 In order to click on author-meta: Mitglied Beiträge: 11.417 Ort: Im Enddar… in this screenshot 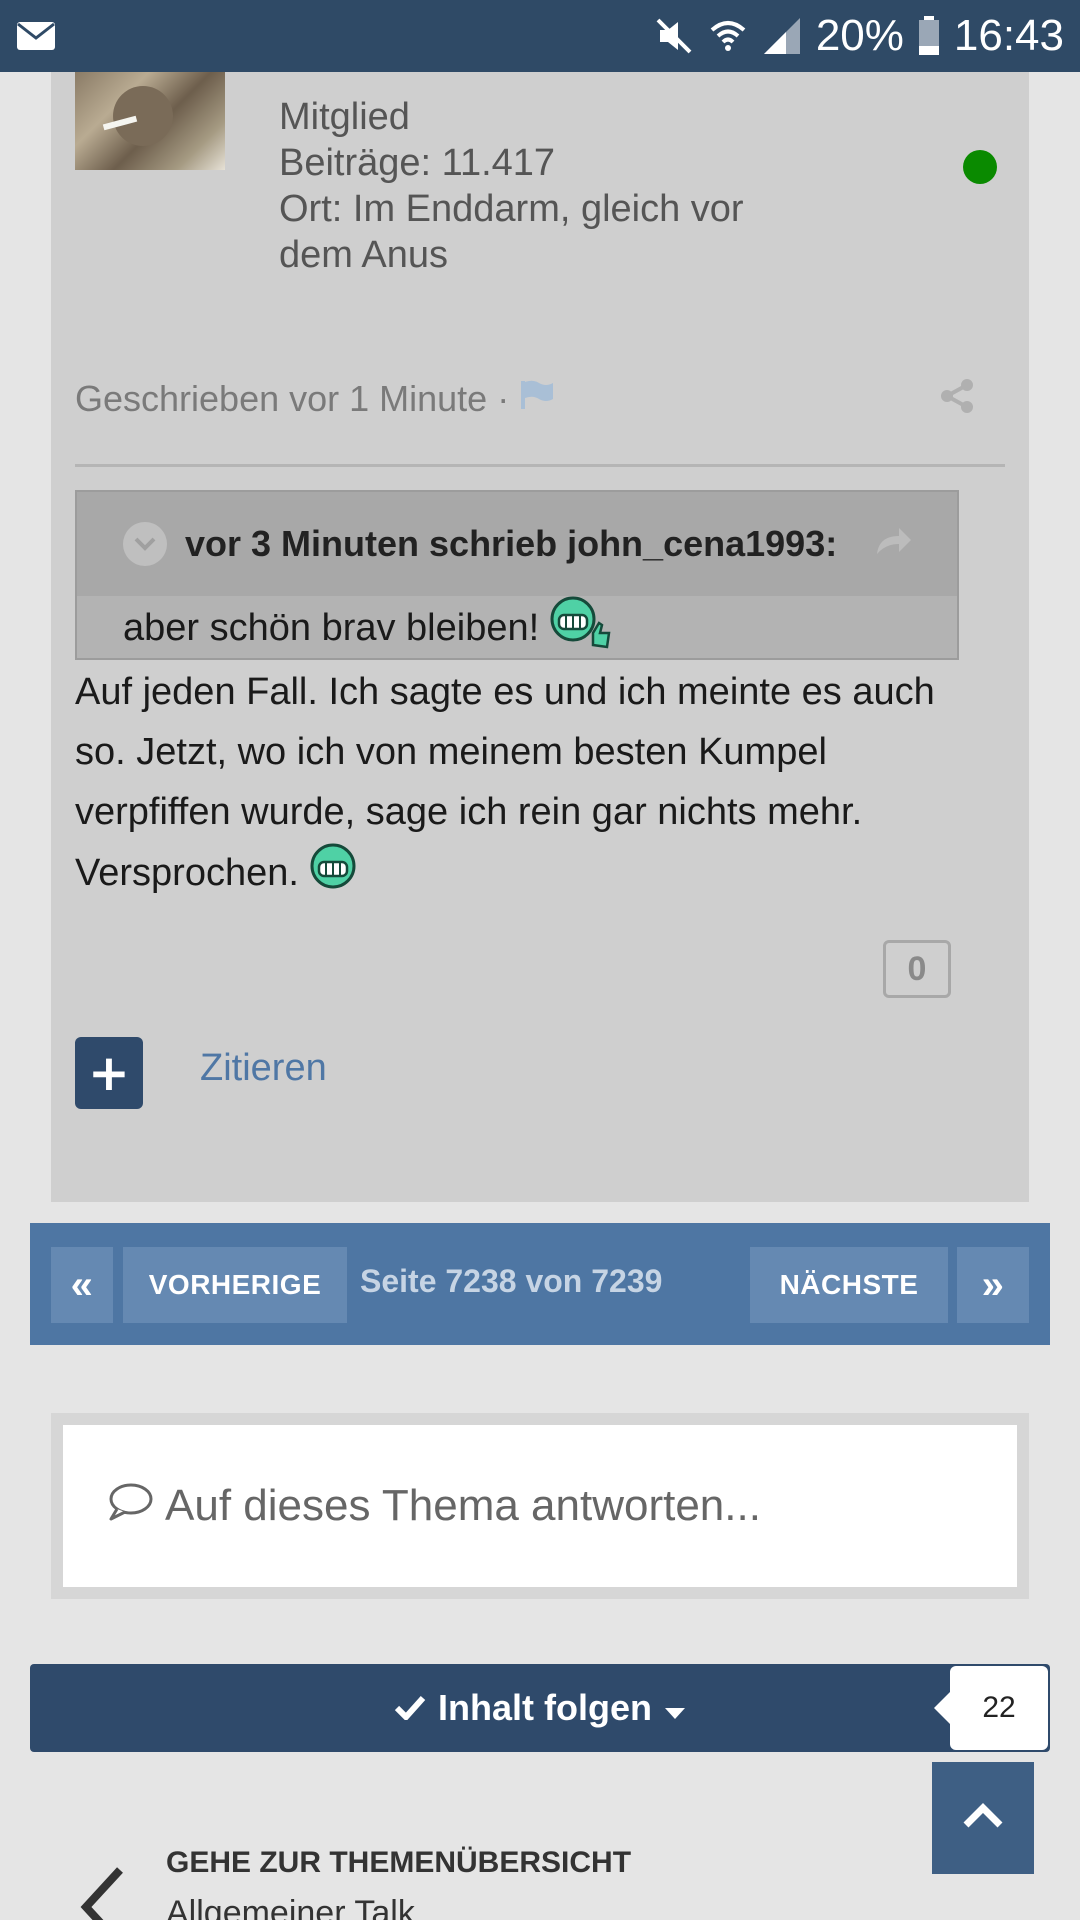, I will do `click(511, 186)`.